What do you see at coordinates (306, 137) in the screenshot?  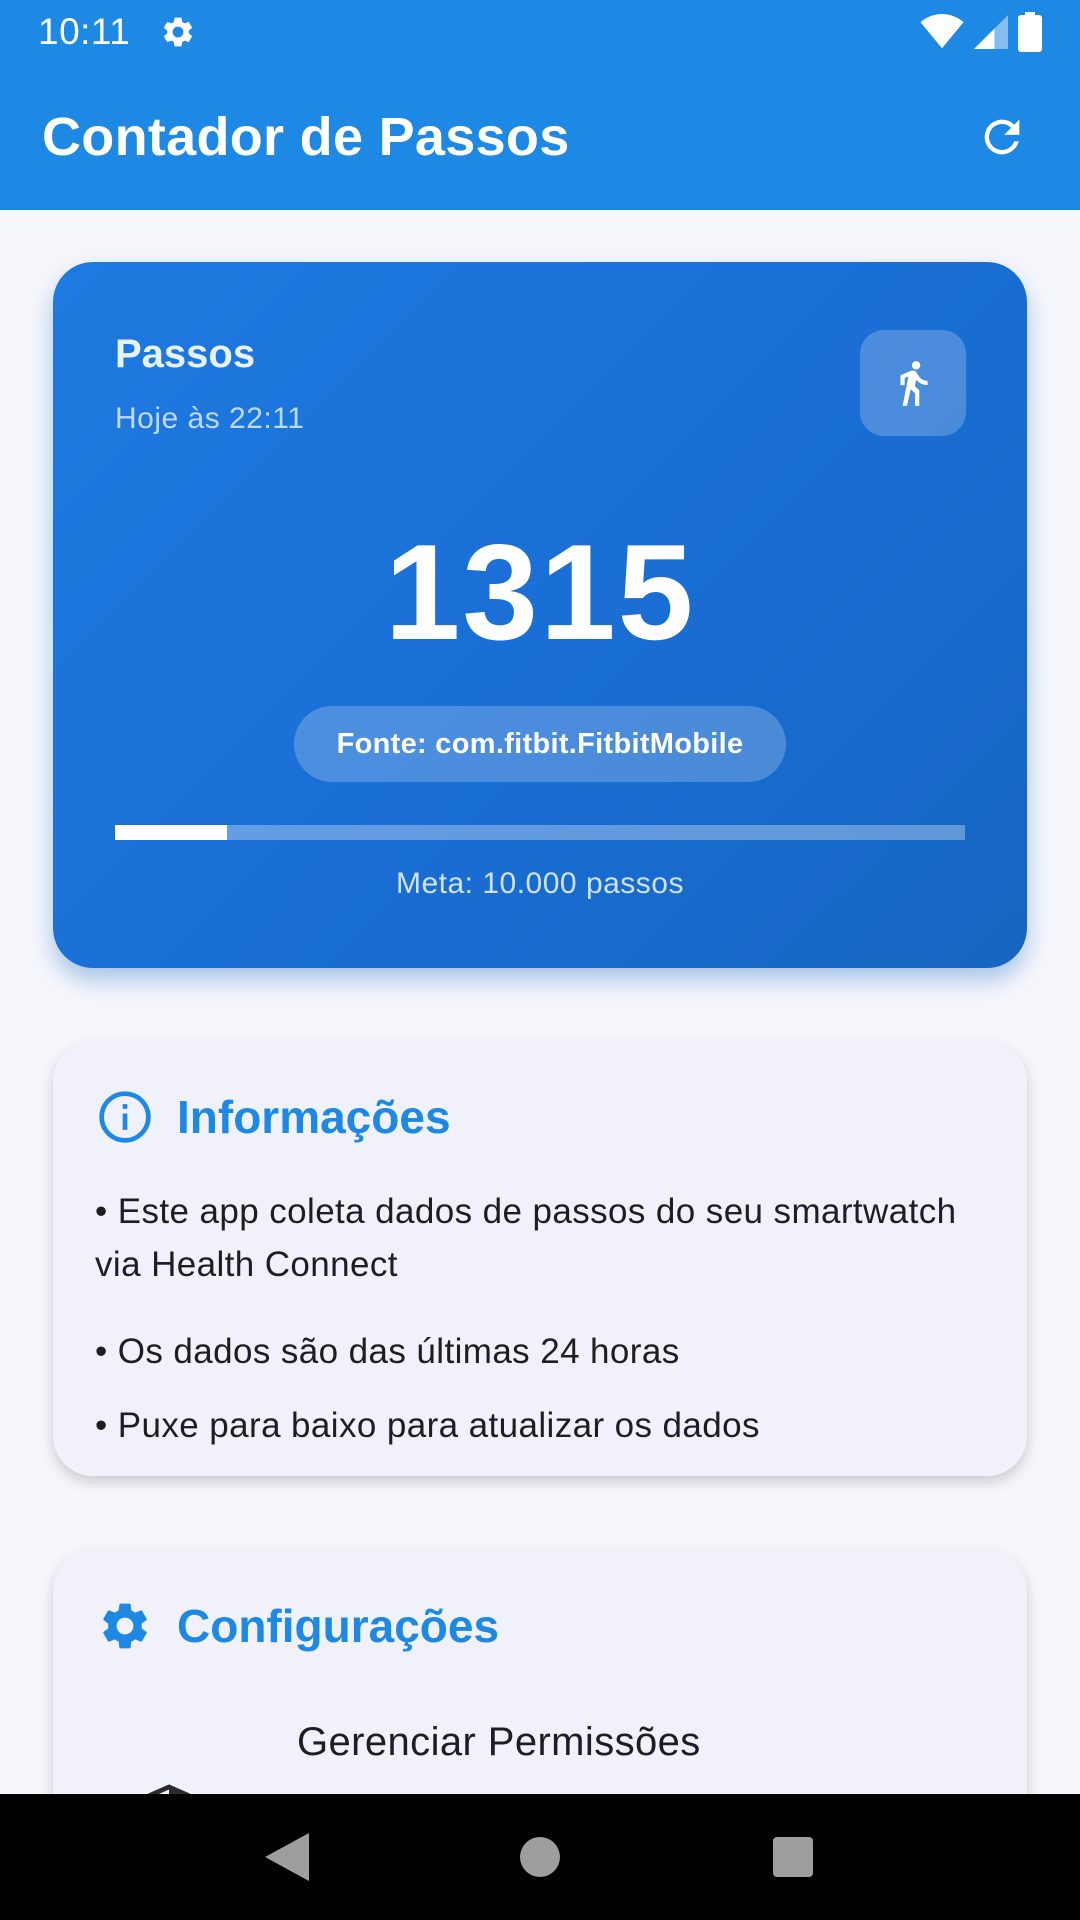 I see `page-title: Contador de Passos` at bounding box center [306, 137].